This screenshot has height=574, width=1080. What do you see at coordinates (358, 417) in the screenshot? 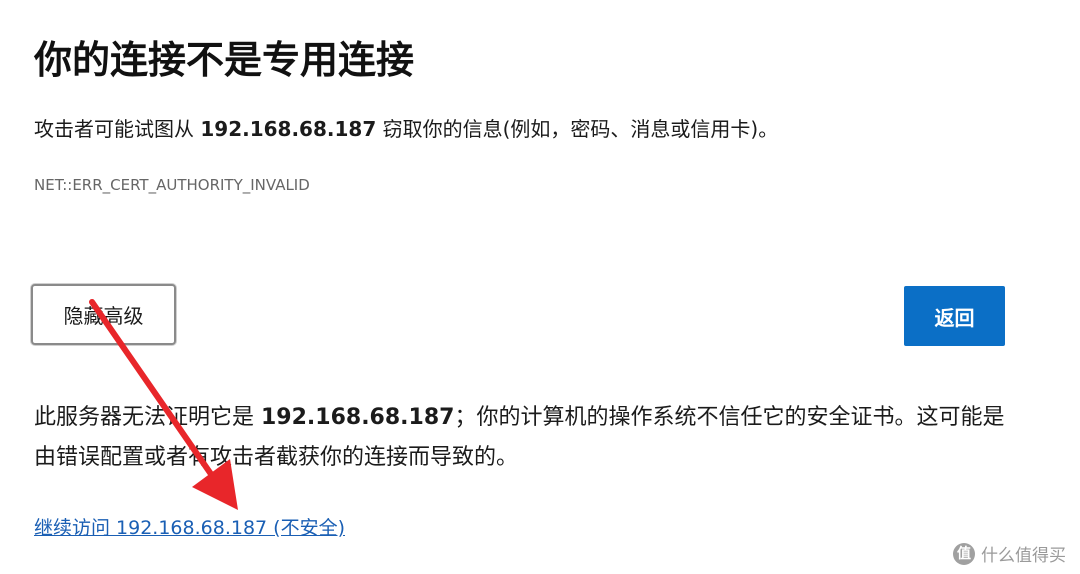
I see `detail-host: 192.168.68.187` at bounding box center [358, 417].